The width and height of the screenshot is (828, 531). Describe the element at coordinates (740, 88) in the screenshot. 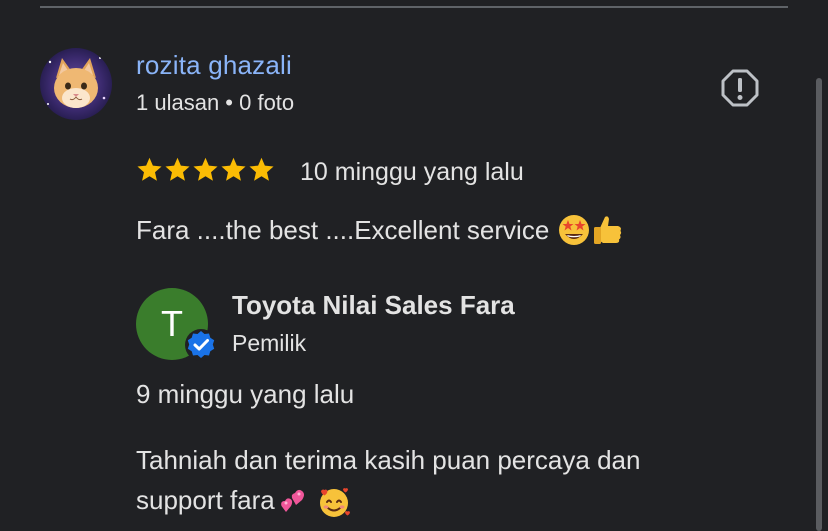

I see `report-icon` at that location.